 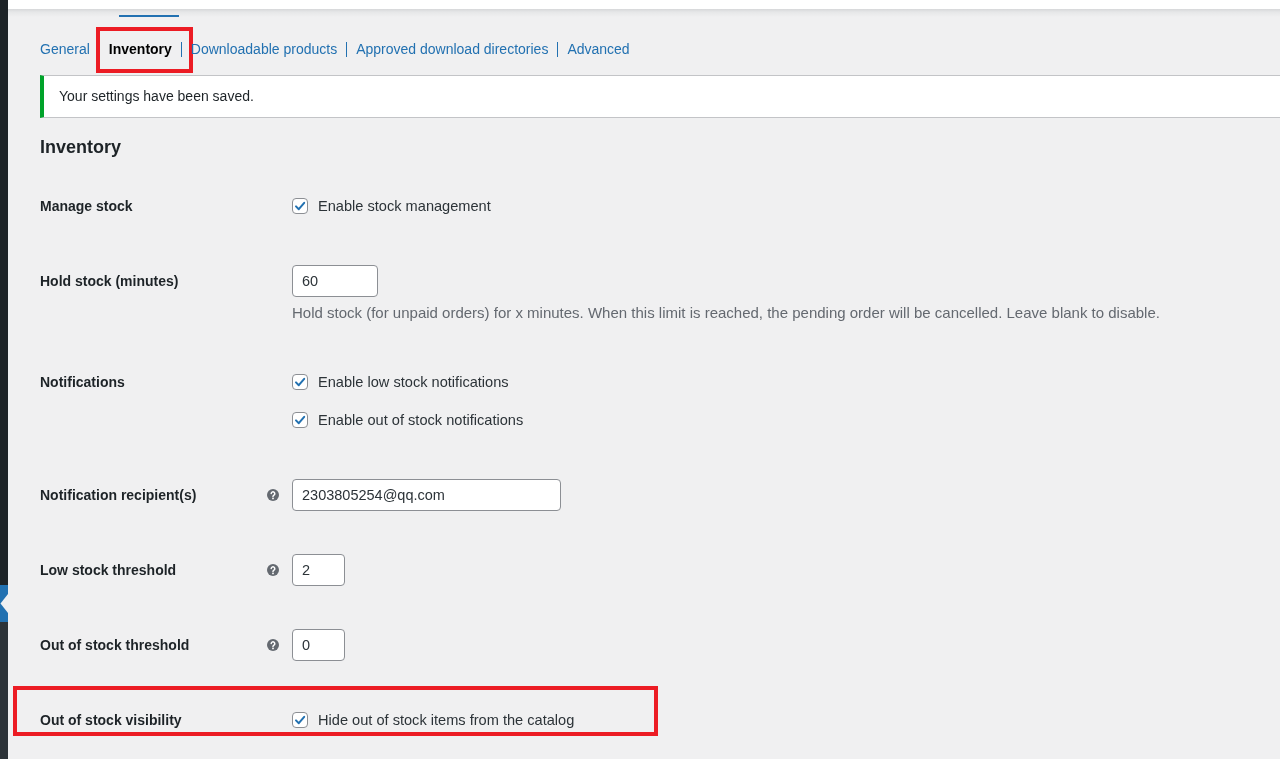 What do you see at coordinates (86, 206) in the screenshot?
I see `field-label: Manage stock` at bounding box center [86, 206].